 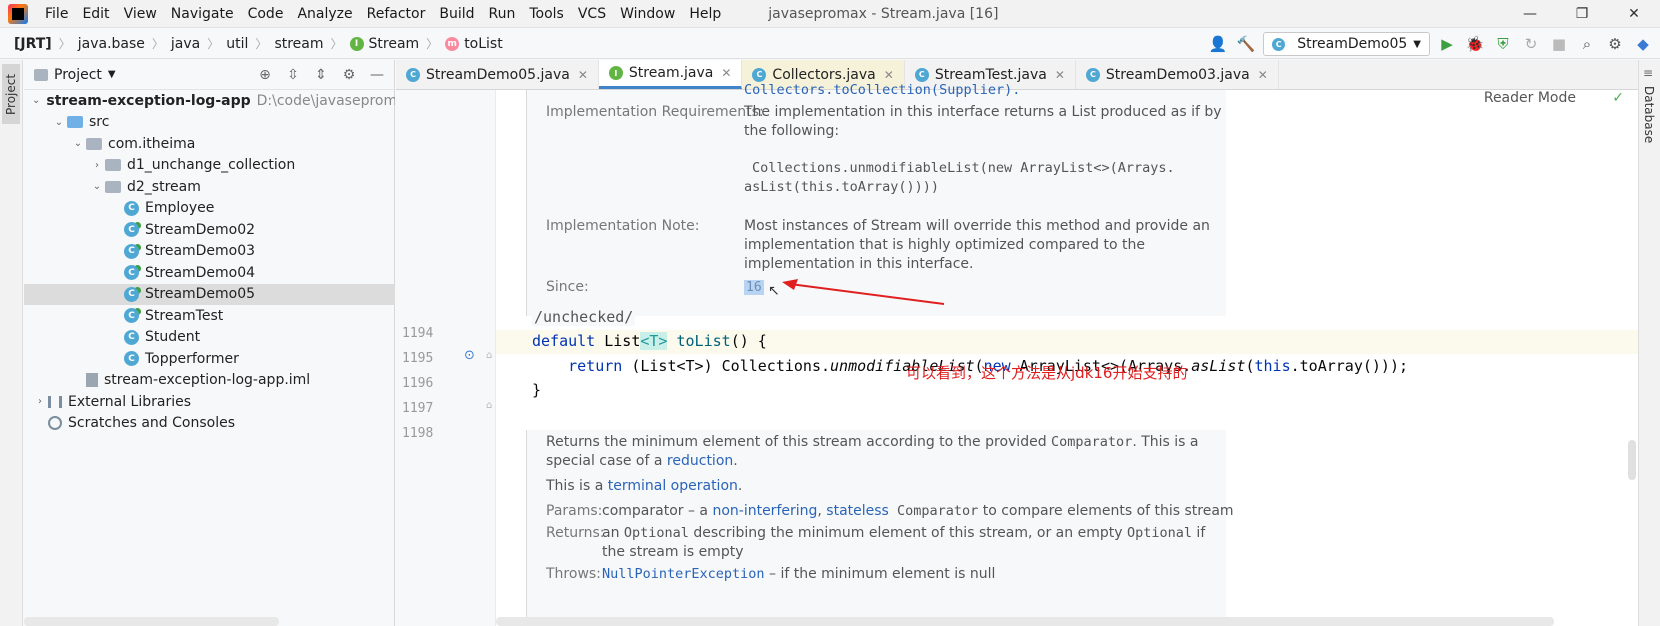 What do you see at coordinates (474, 44) in the screenshot?
I see `breadcrumb-tolist: m toList` at bounding box center [474, 44].